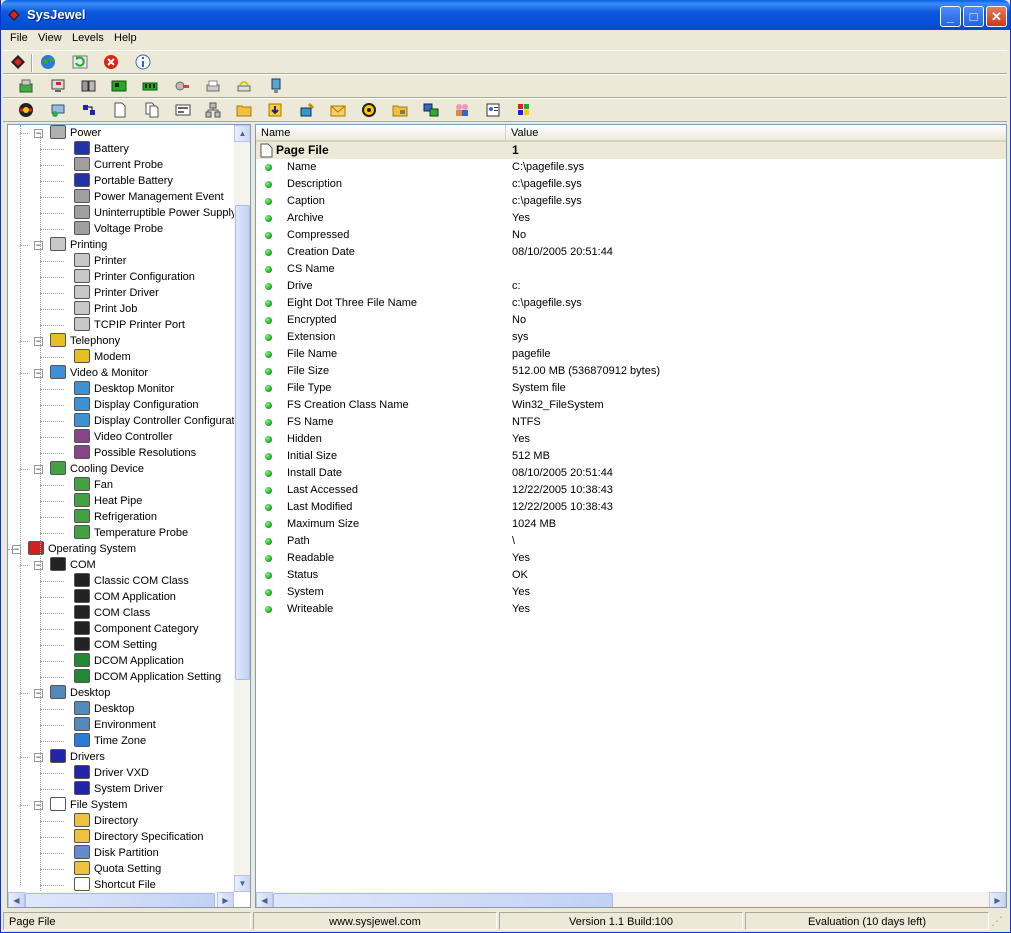  Describe the element at coordinates (996, 16) in the screenshot. I see `close-button: ✕` at that location.